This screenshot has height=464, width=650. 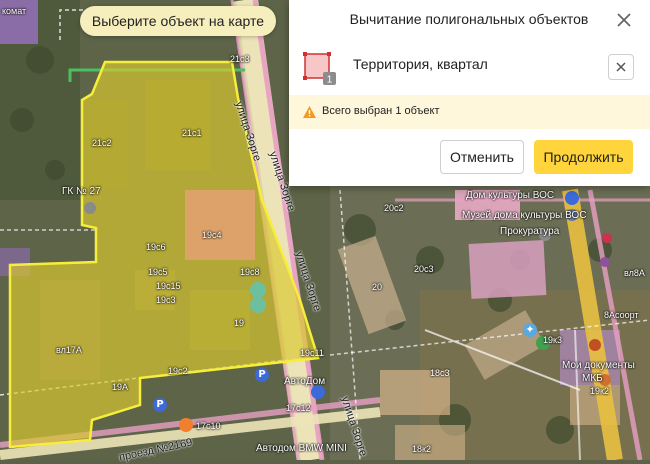 I want to click on map-label-21c2: 21с2, so click(x=102, y=143).